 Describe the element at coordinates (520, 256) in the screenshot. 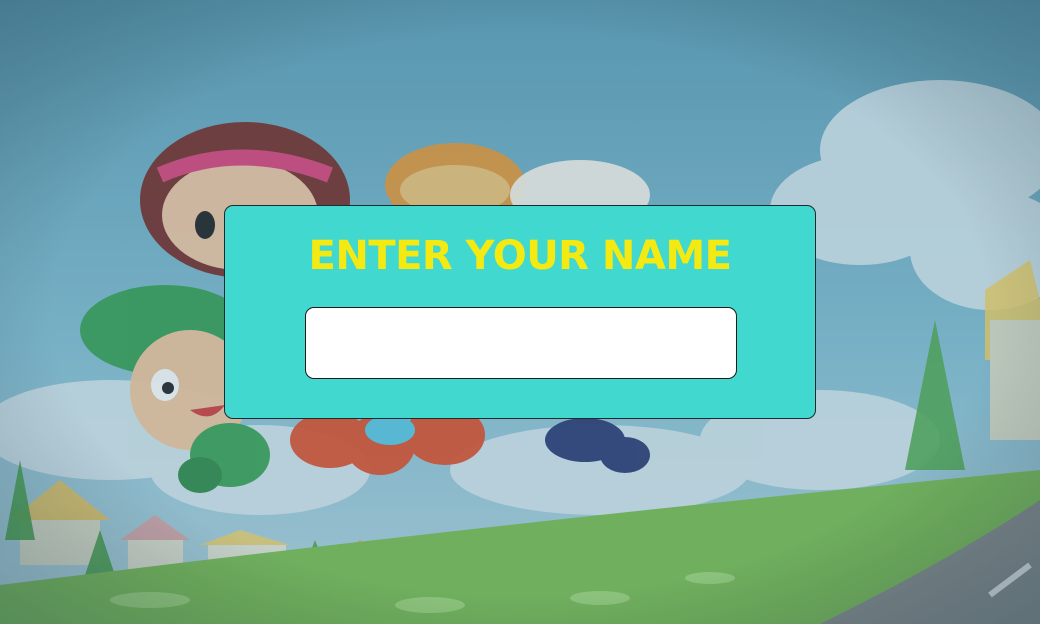

I see `dialog-title: ENTER YOUR NAME` at that location.